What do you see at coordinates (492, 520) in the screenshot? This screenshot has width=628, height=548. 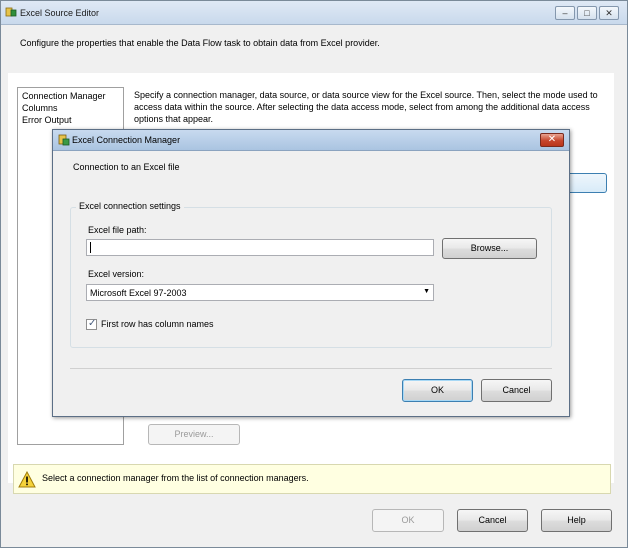 I see `cancel-button: Cancel` at bounding box center [492, 520].